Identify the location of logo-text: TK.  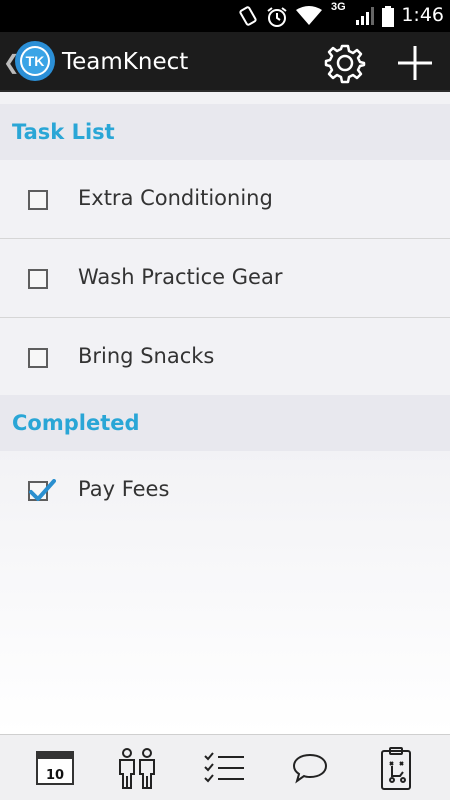
(35, 61).